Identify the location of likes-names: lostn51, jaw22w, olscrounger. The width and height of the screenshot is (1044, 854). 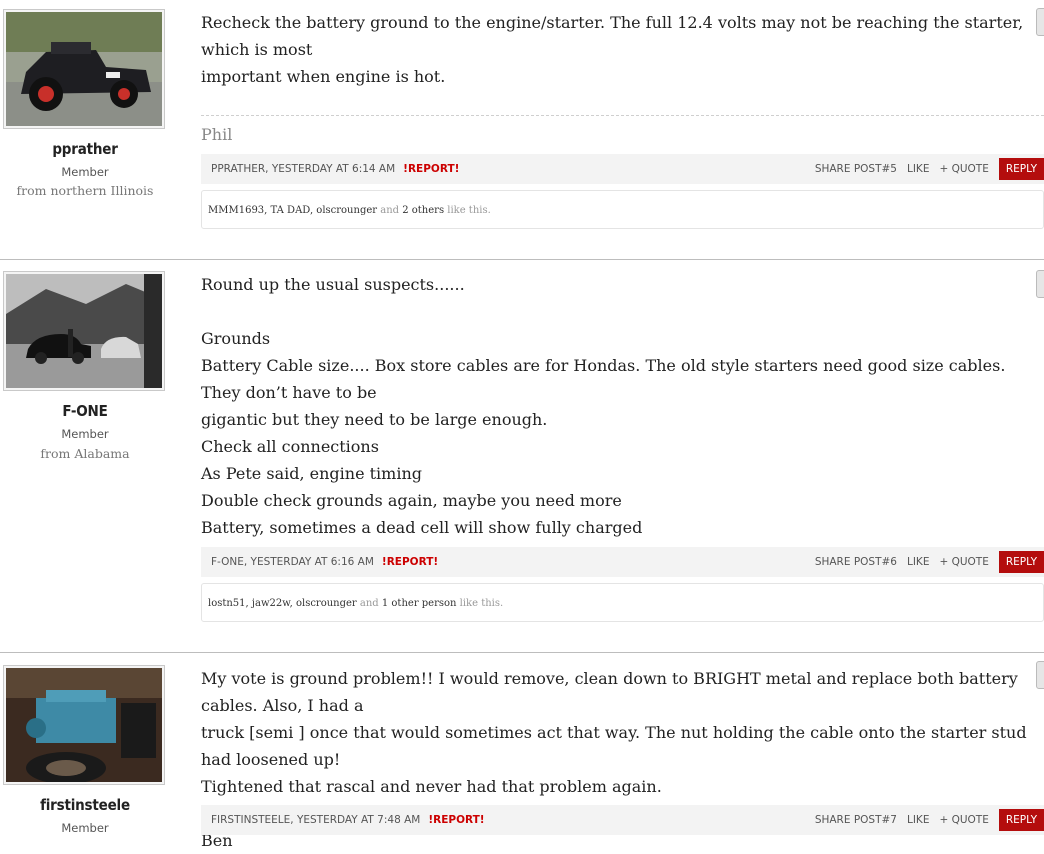
(282, 603).